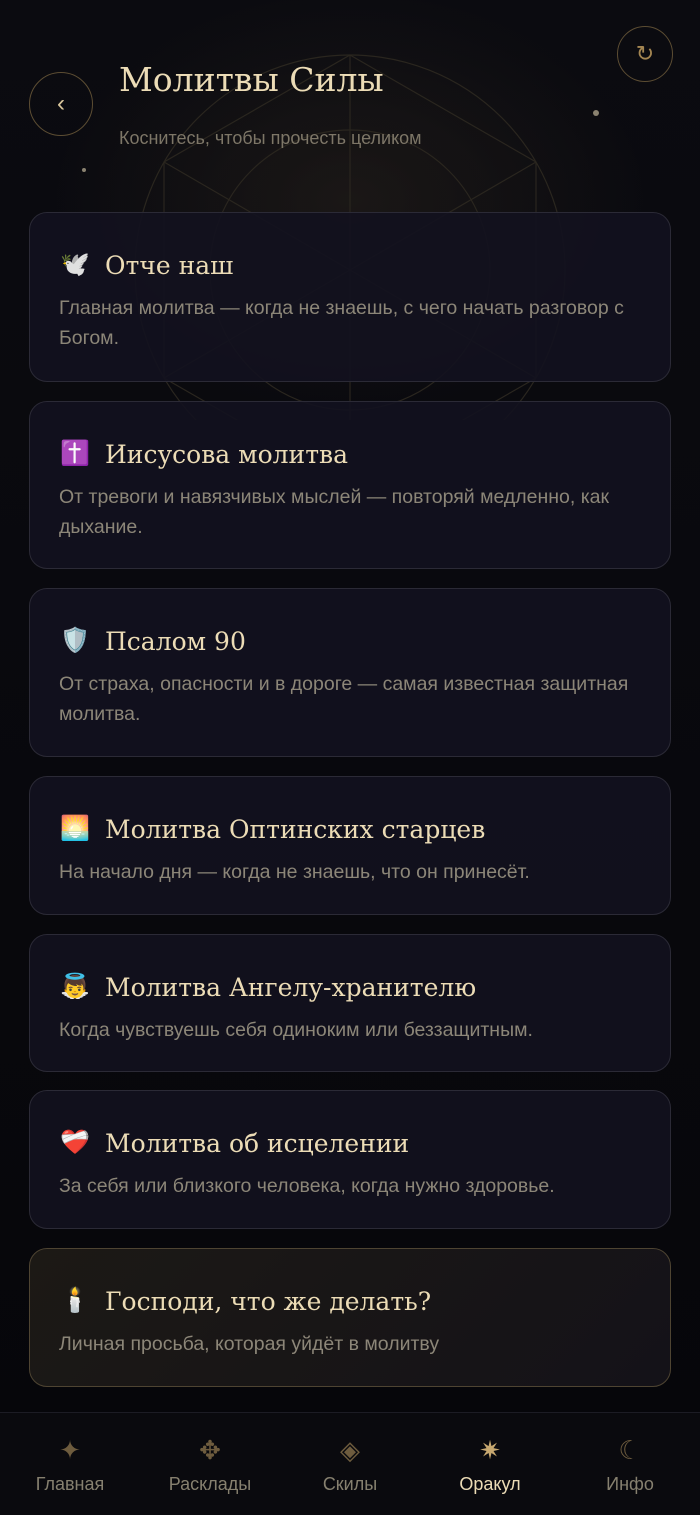 This screenshot has height=1515, width=700. What do you see at coordinates (270, 138) in the screenshot?
I see `page-subtitle: Коснитесь, чтобы прочесть целиком` at bounding box center [270, 138].